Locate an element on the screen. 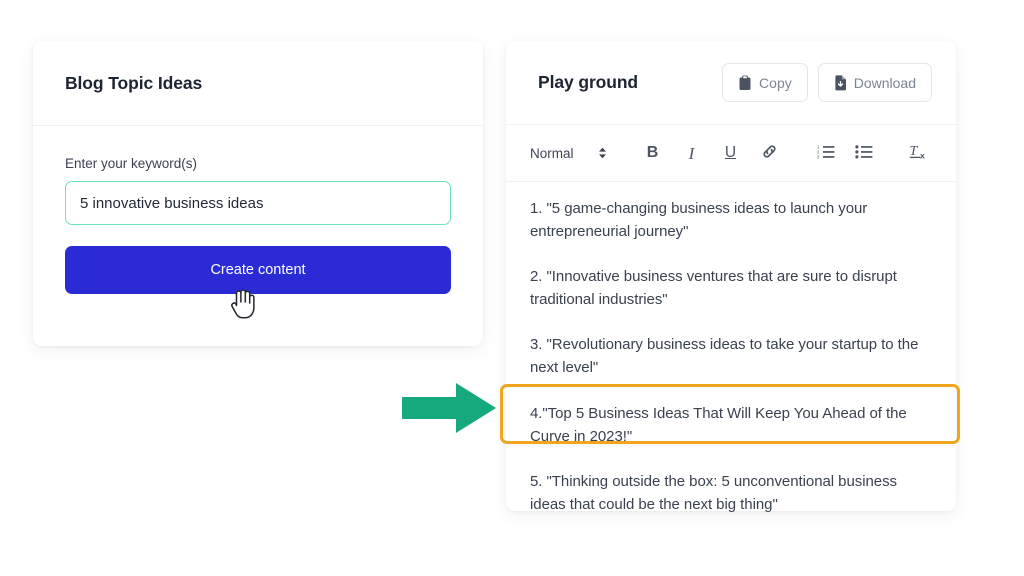 The image size is (1024, 576). ordered-list-button: 1 2 3 is located at coordinates (826, 153).